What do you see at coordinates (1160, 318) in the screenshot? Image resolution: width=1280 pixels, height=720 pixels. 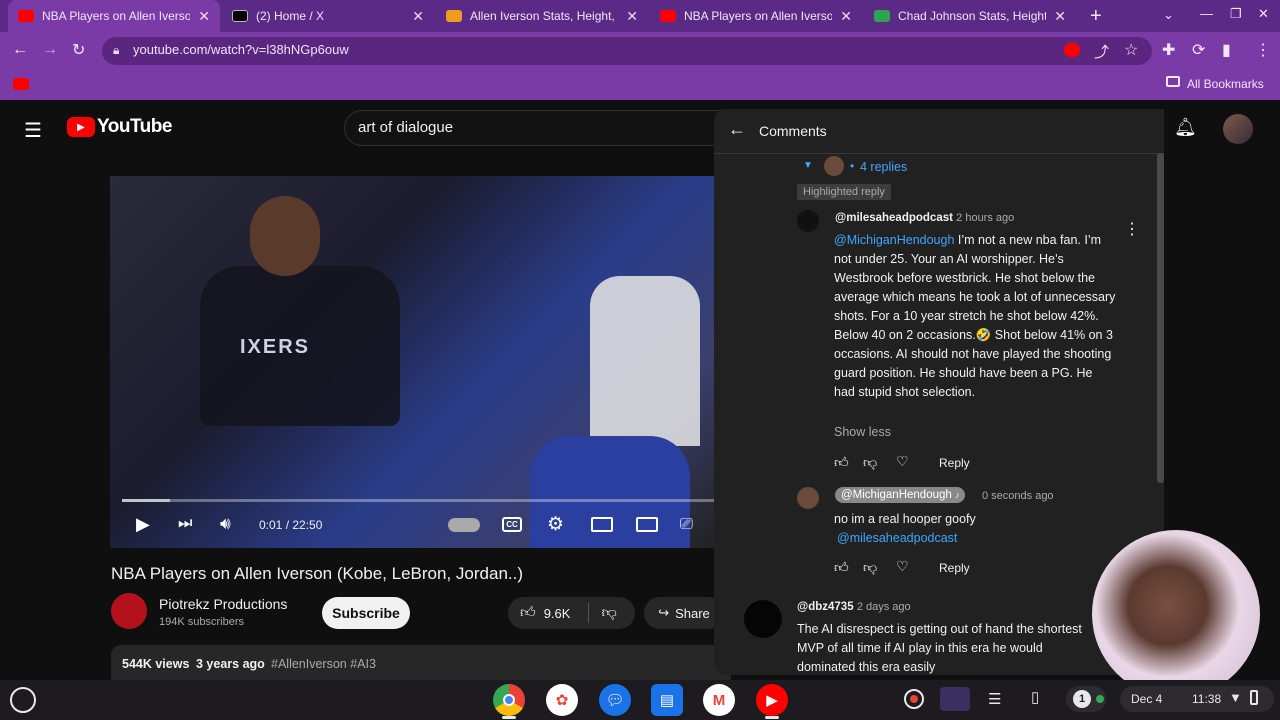 I see `scrollbar-thumb` at bounding box center [1160, 318].